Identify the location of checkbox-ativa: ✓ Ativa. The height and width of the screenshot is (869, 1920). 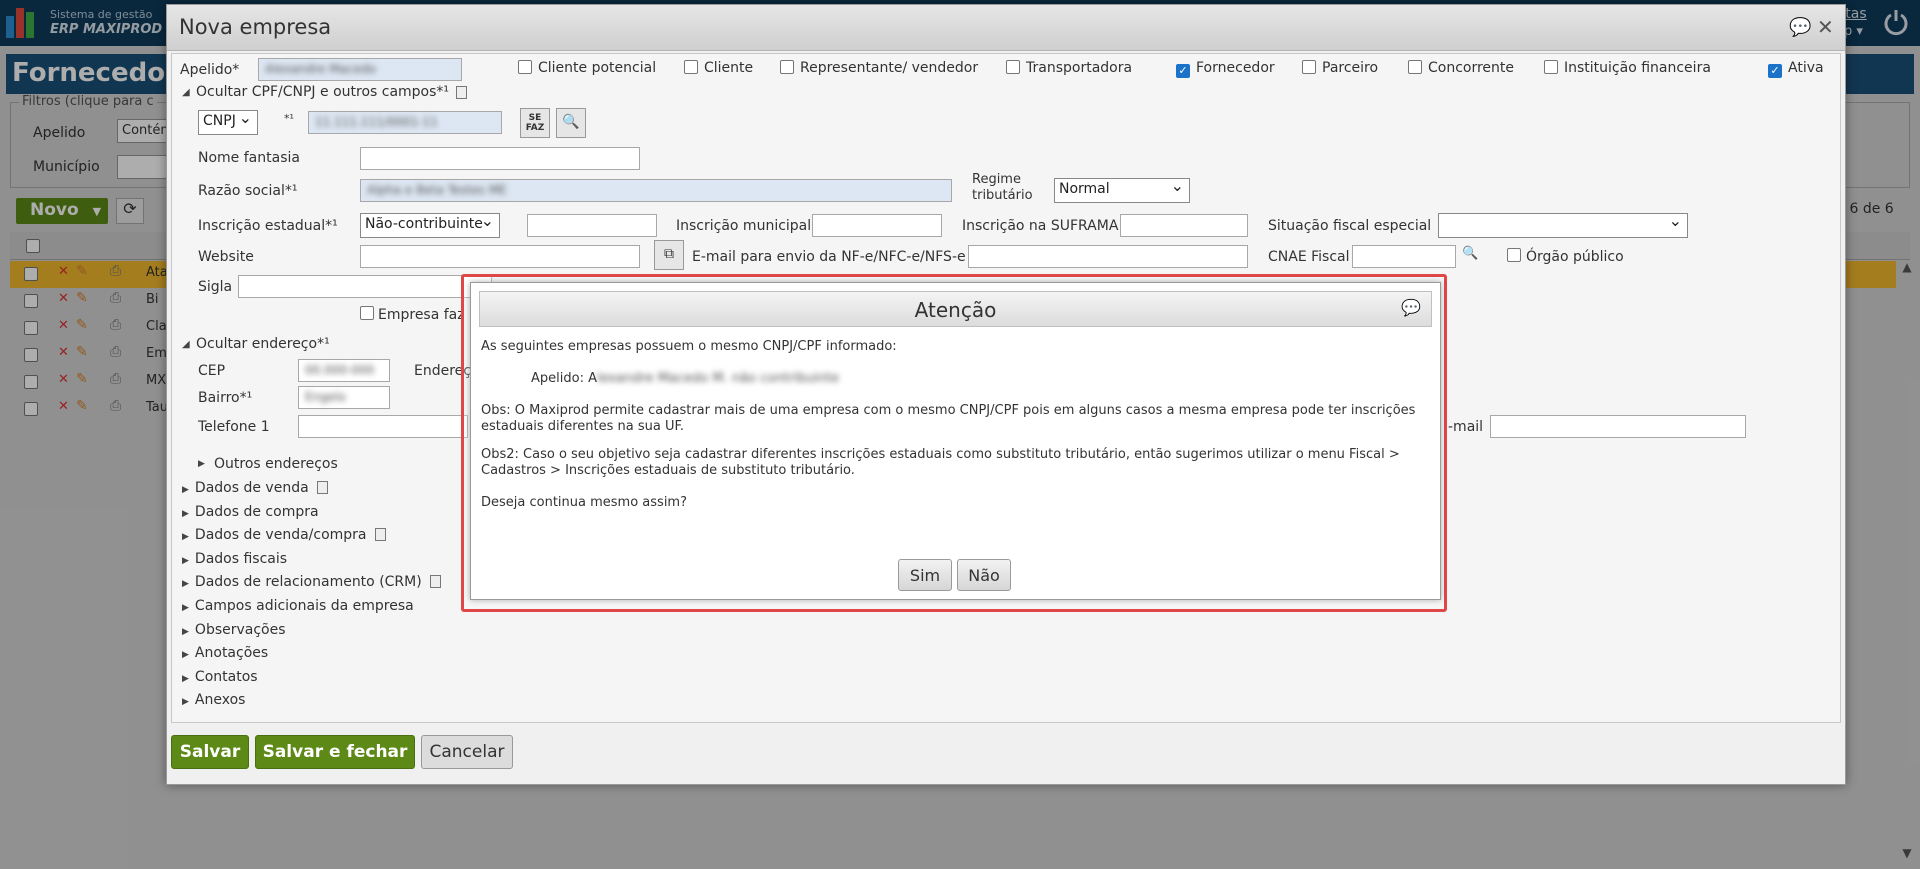
(1796, 69).